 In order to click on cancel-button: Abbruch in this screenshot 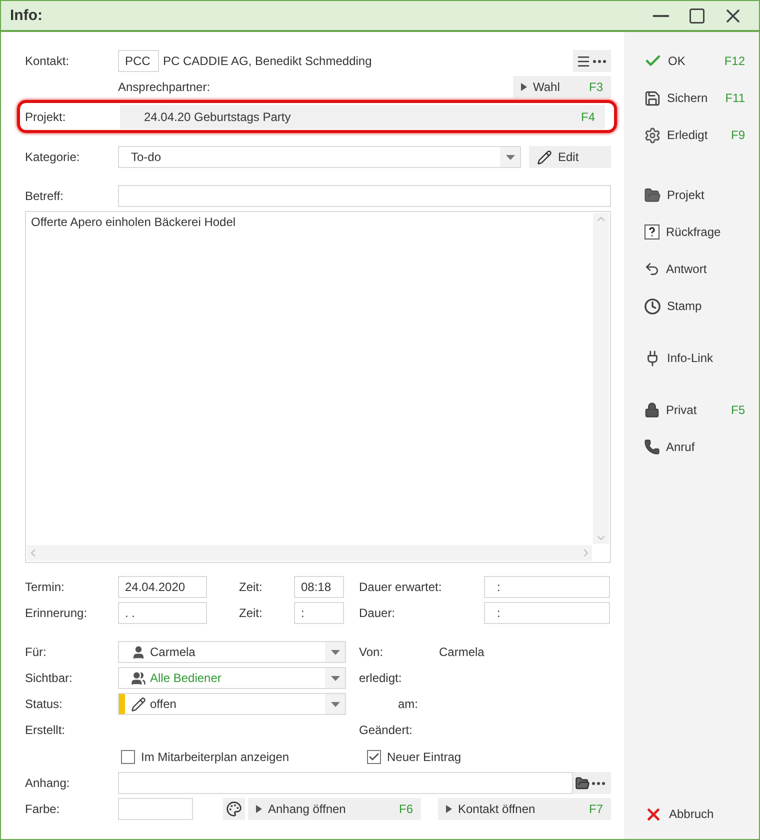, I will do `click(694, 814)`.